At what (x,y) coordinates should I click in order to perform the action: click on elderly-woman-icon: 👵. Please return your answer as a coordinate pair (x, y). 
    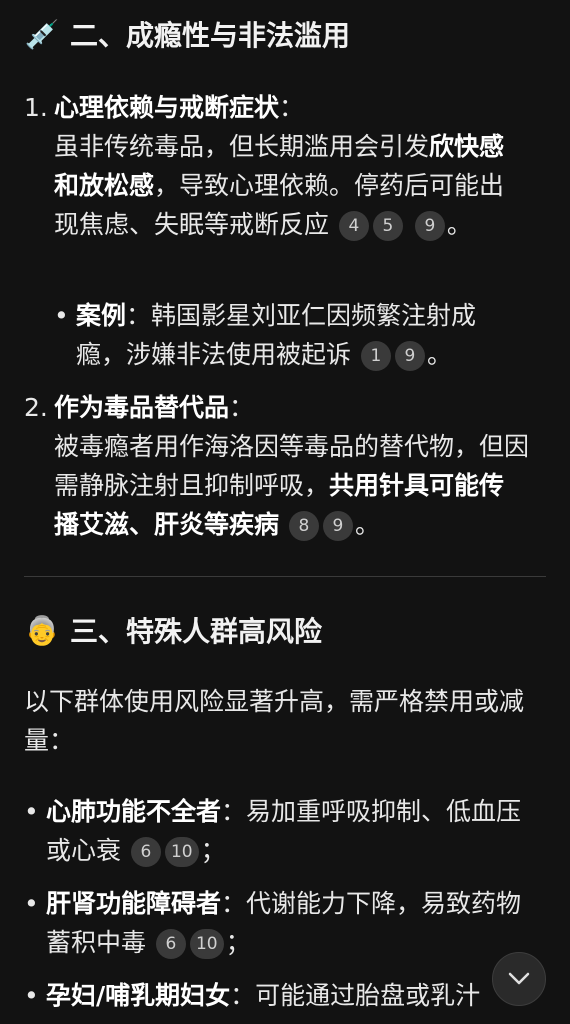
    Looking at the image, I should click on (42, 630).